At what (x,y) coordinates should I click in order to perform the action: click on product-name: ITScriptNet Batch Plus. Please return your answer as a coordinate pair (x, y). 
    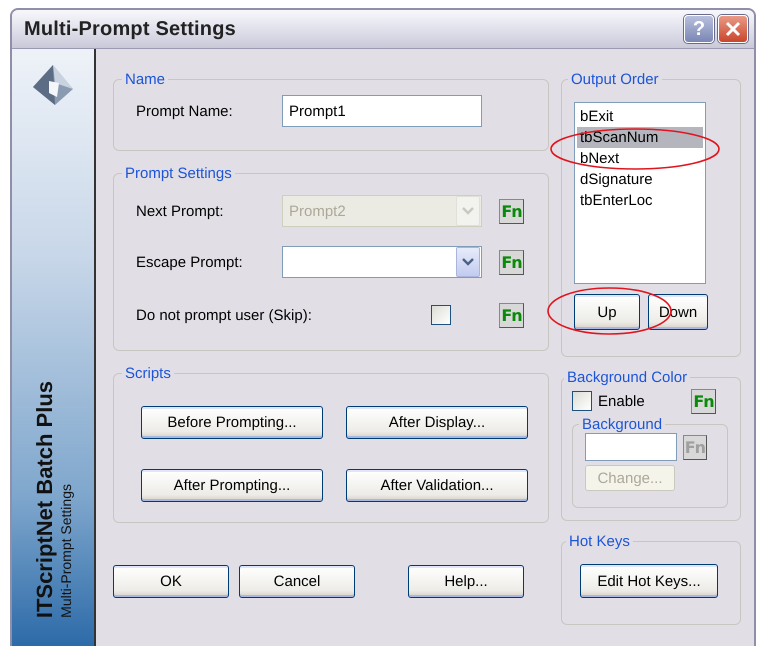
    Looking at the image, I should click on (45, 499).